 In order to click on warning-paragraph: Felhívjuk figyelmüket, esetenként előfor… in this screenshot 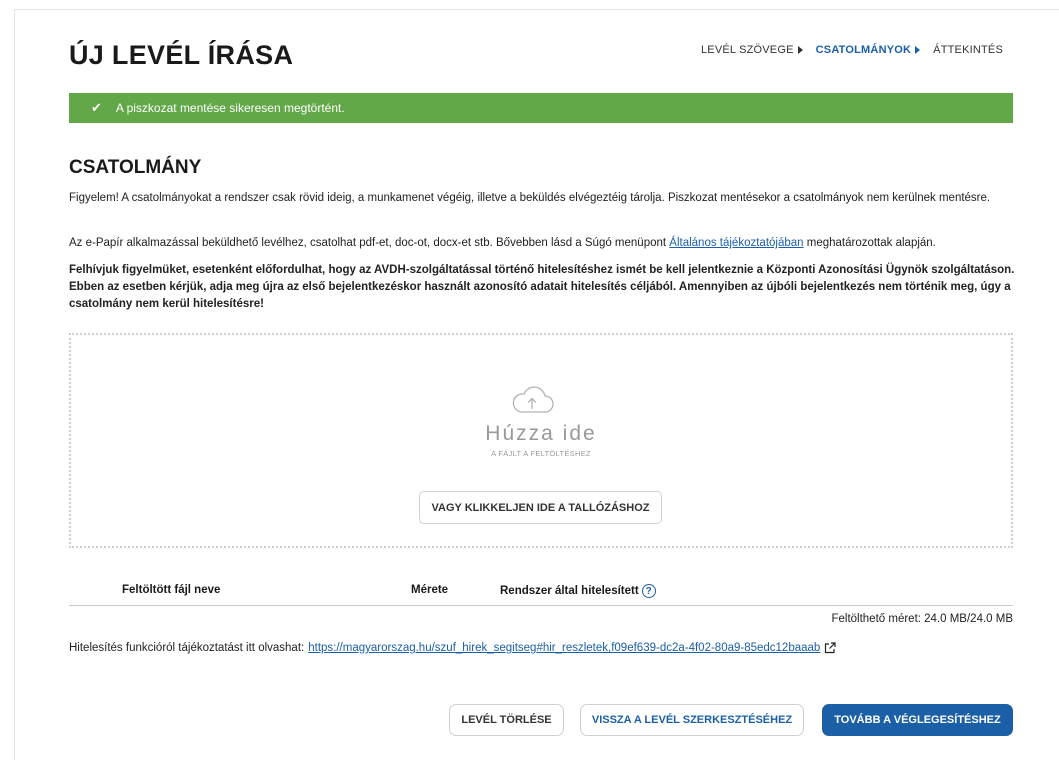, I will do `click(542, 287)`.